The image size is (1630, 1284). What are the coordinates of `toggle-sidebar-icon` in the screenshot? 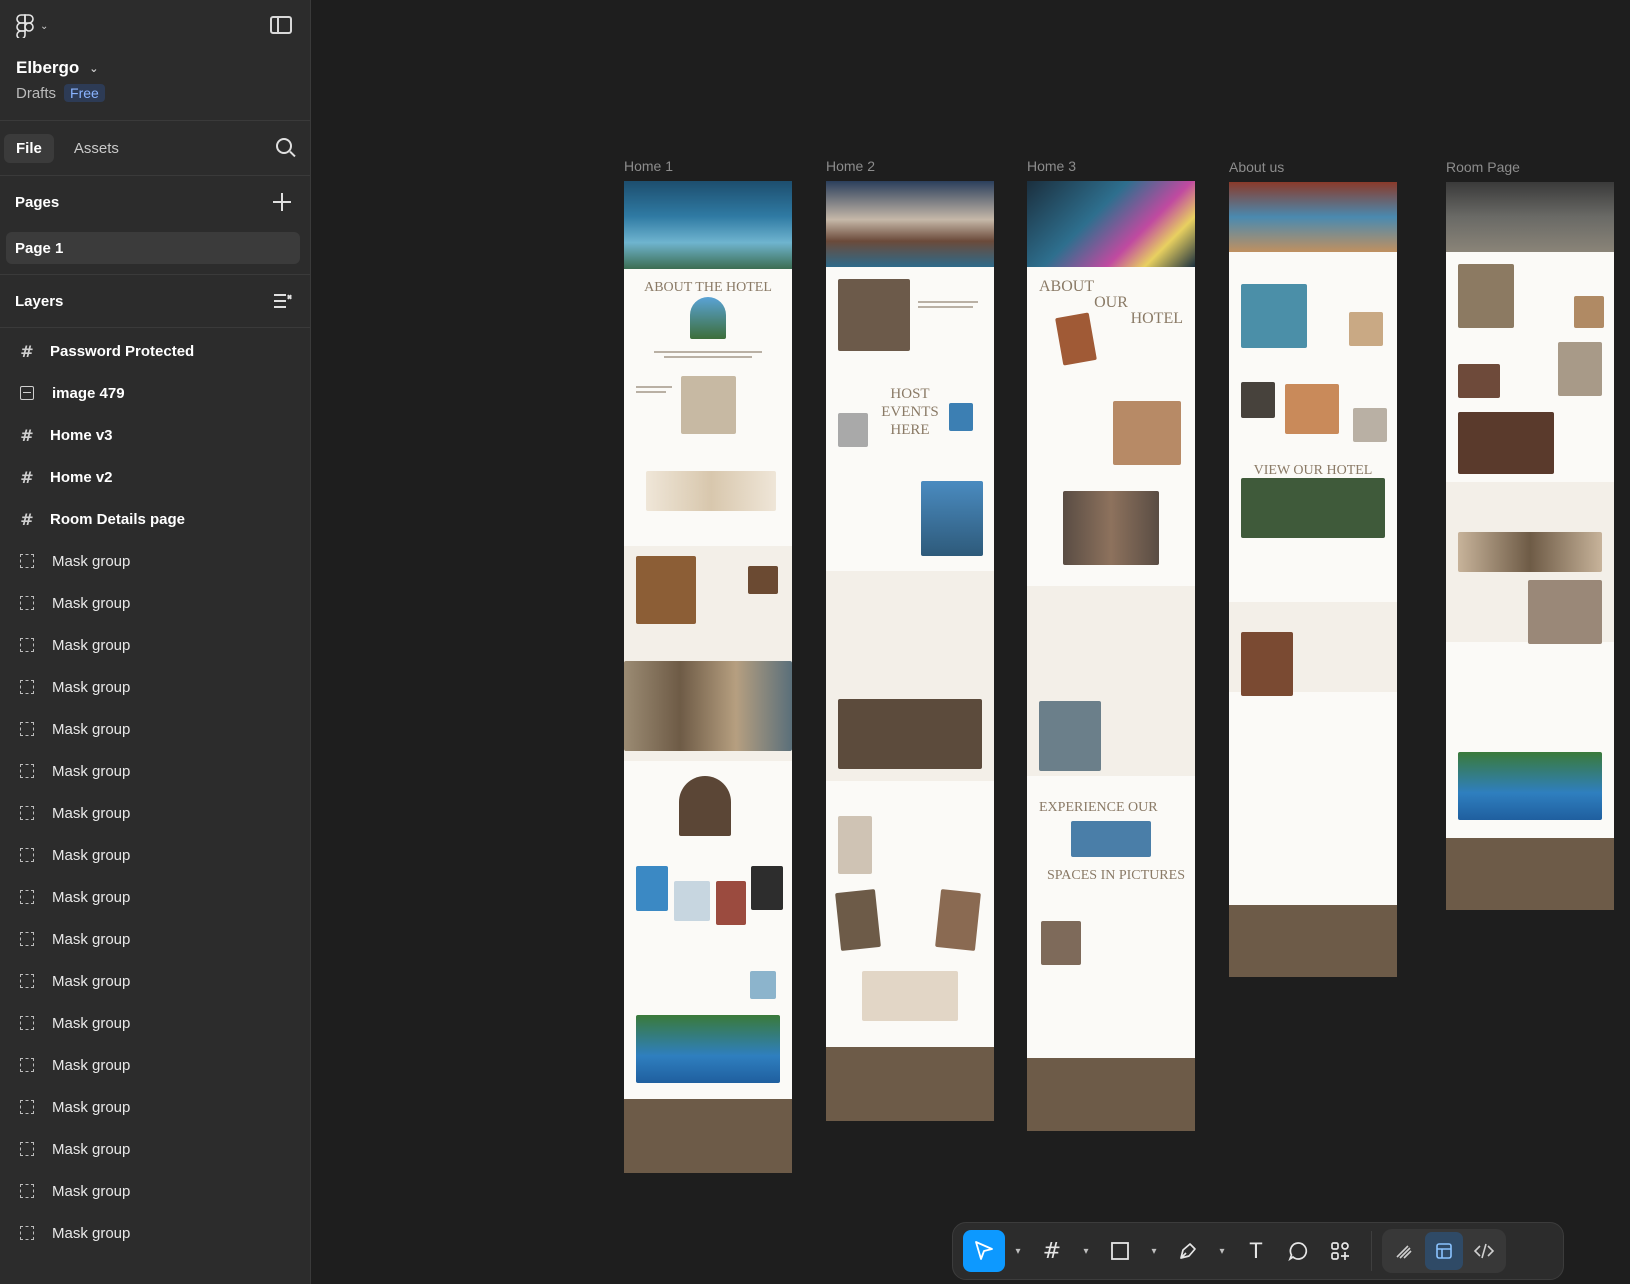 It's located at (281, 25).